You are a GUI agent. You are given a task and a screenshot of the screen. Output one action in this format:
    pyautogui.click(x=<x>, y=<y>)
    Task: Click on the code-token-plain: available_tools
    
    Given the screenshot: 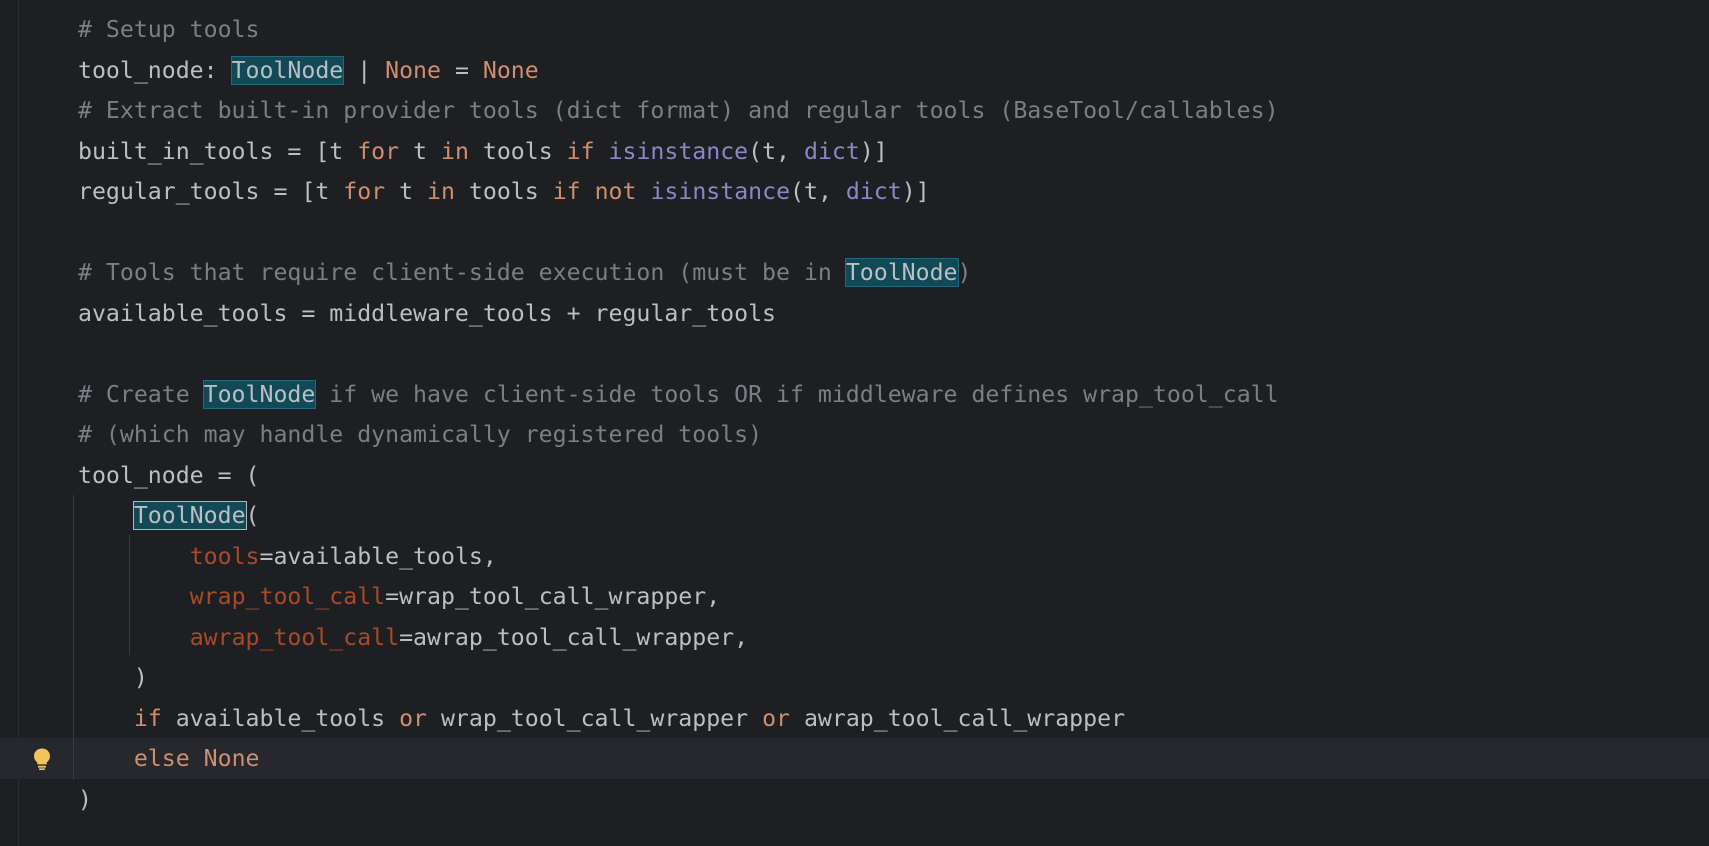 What is the action you would take?
    pyautogui.click(x=280, y=718)
    